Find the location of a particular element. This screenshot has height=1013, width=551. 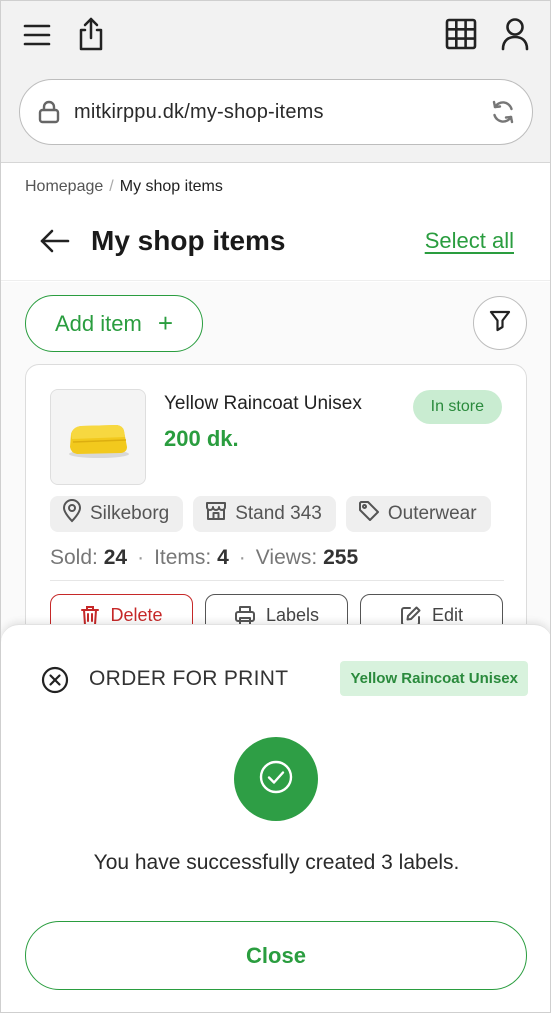

add-item-button: Add item + is located at coordinates (114, 323).